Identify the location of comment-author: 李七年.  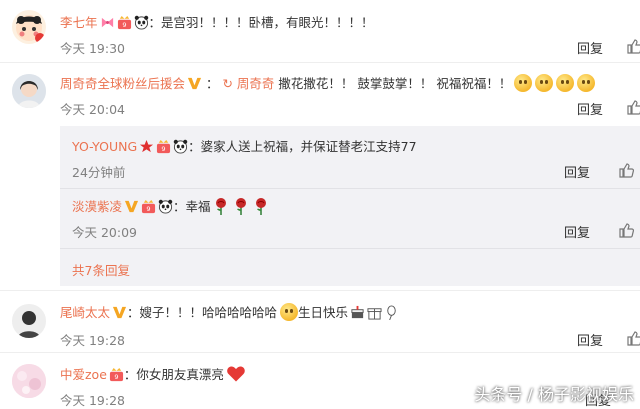
(79, 22).